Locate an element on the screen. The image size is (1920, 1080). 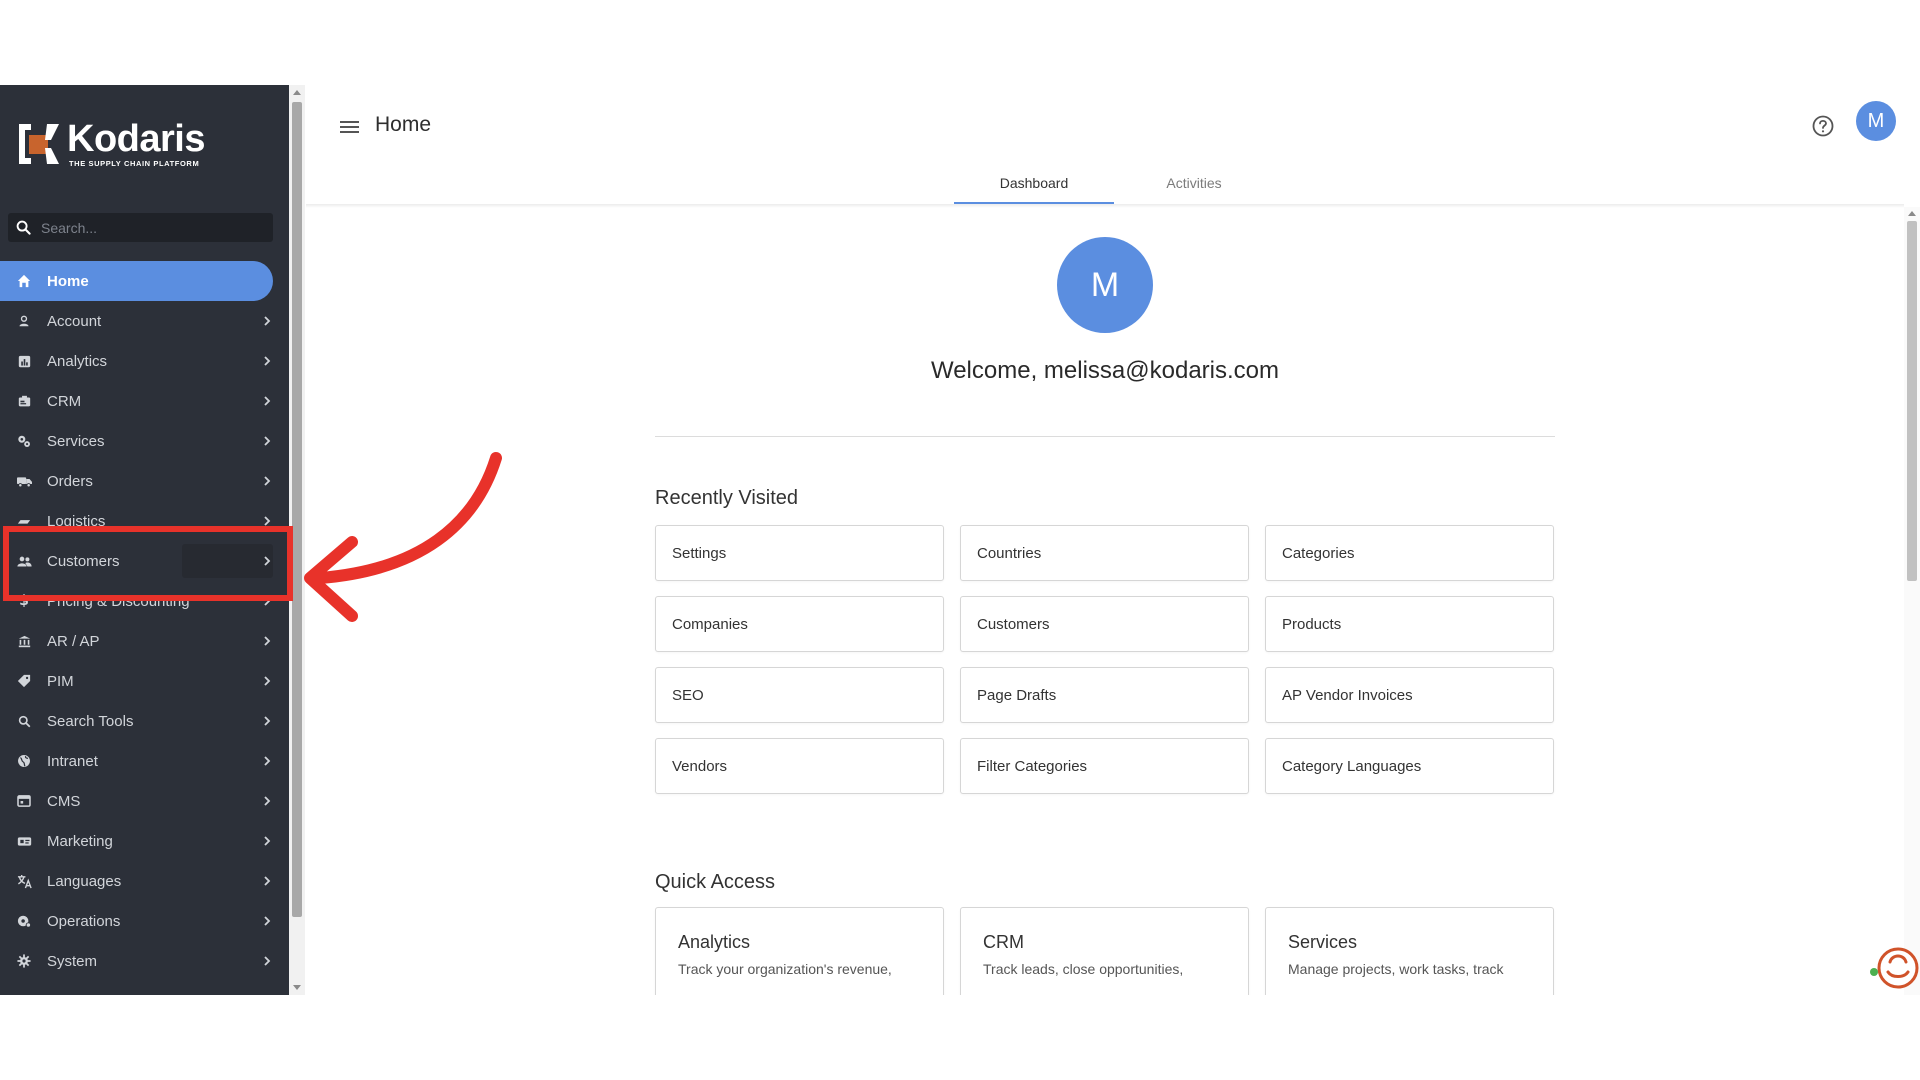
kodaris-logo-icon is located at coordinates (39, 144).